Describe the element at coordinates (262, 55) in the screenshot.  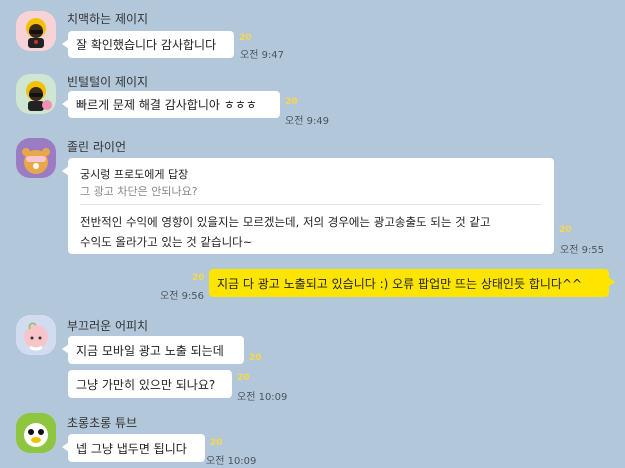
I see `message-time: 오전 9:47` at that location.